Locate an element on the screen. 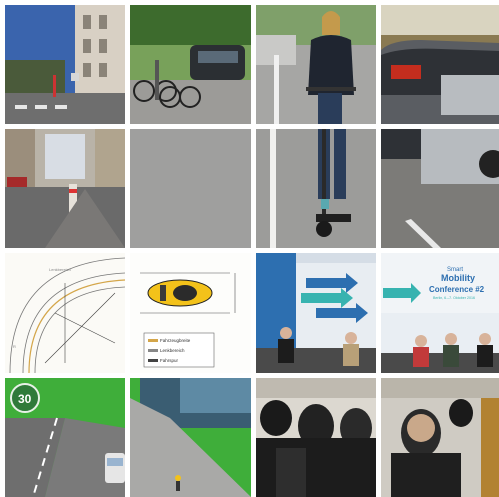 The width and height of the screenshot is (499, 497). diagram-icon: Fahrzeugbreite Lenkbereich Fahrspur is located at coordinates (190, 313).